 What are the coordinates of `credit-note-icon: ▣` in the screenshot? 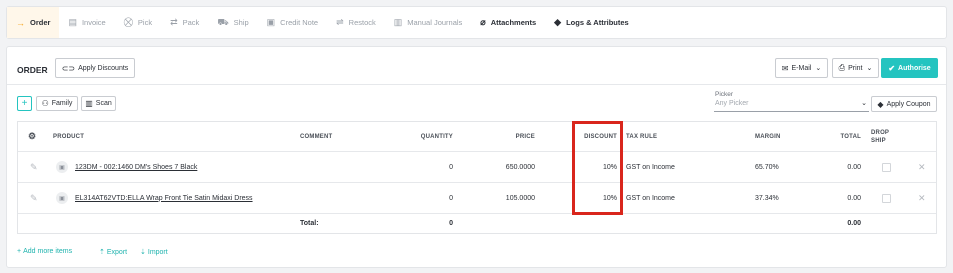 It's located at (271, 22).